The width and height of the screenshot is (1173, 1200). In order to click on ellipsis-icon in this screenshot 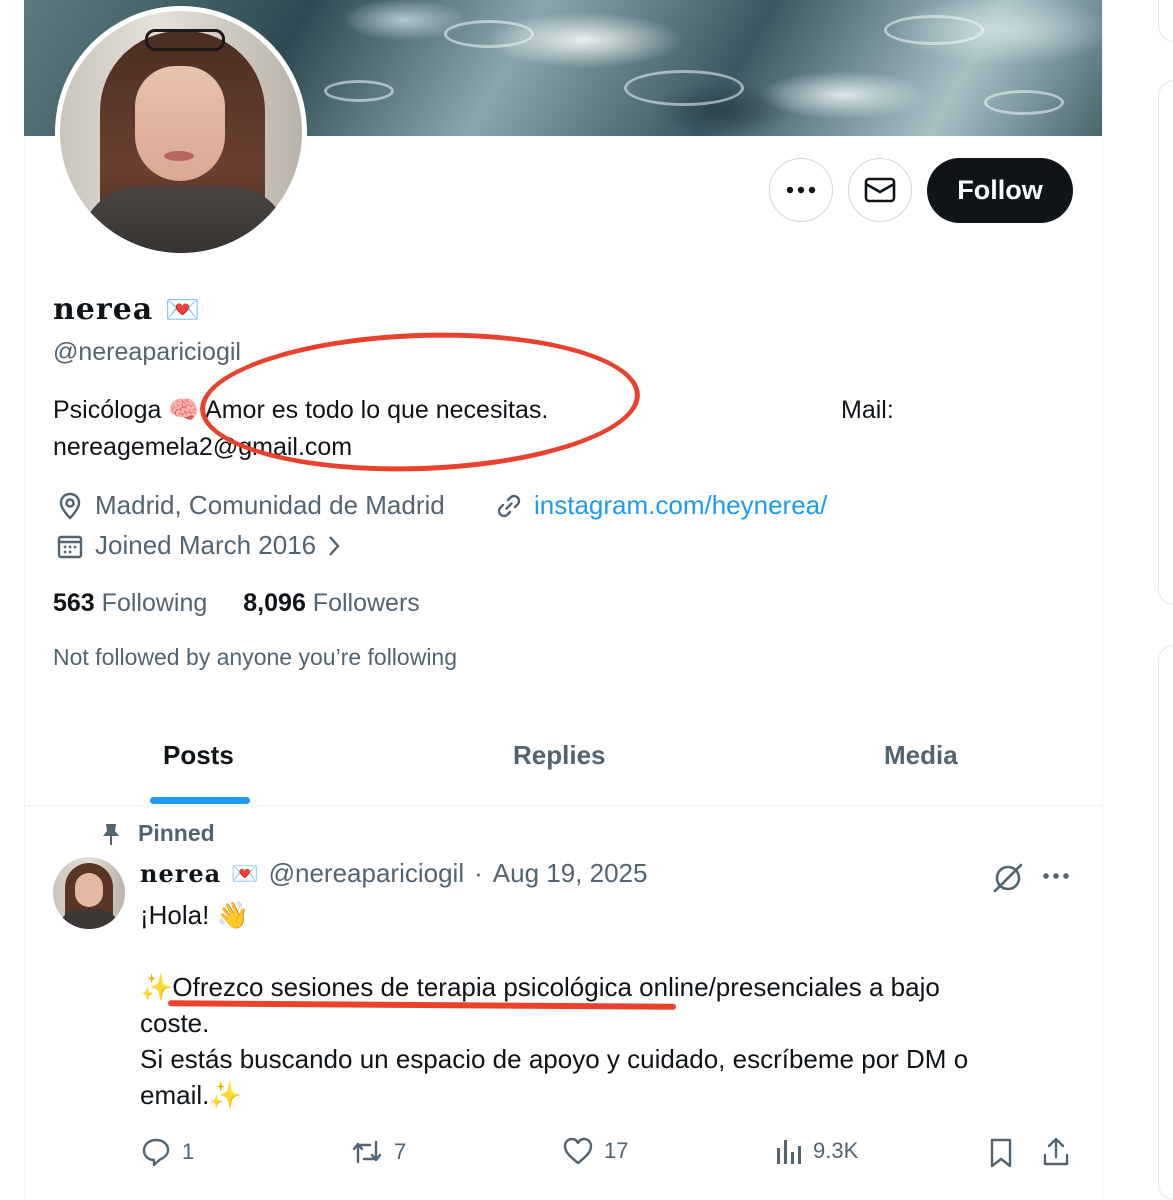, I will do `click(801, 190)`.